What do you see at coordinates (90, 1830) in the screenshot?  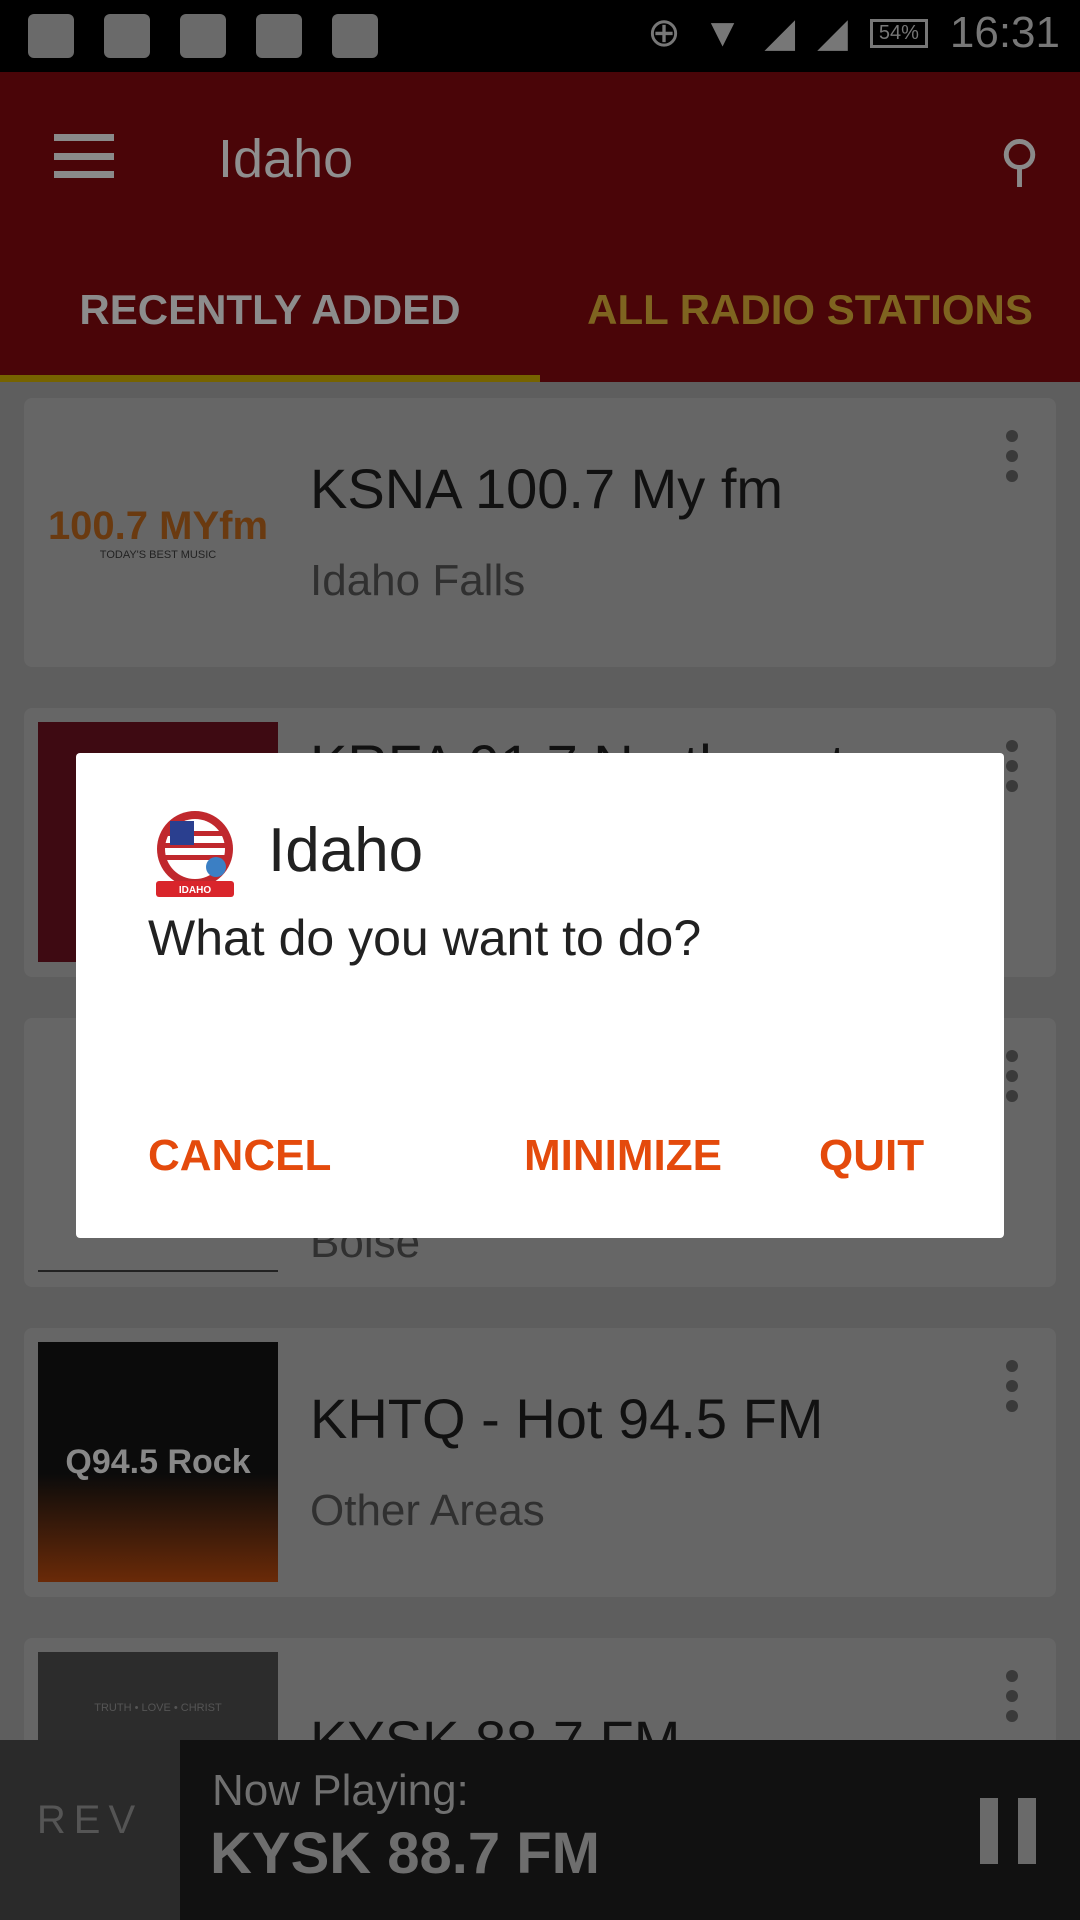 I see `now-playing-logo: REV` at bounding box center [90, 1830].